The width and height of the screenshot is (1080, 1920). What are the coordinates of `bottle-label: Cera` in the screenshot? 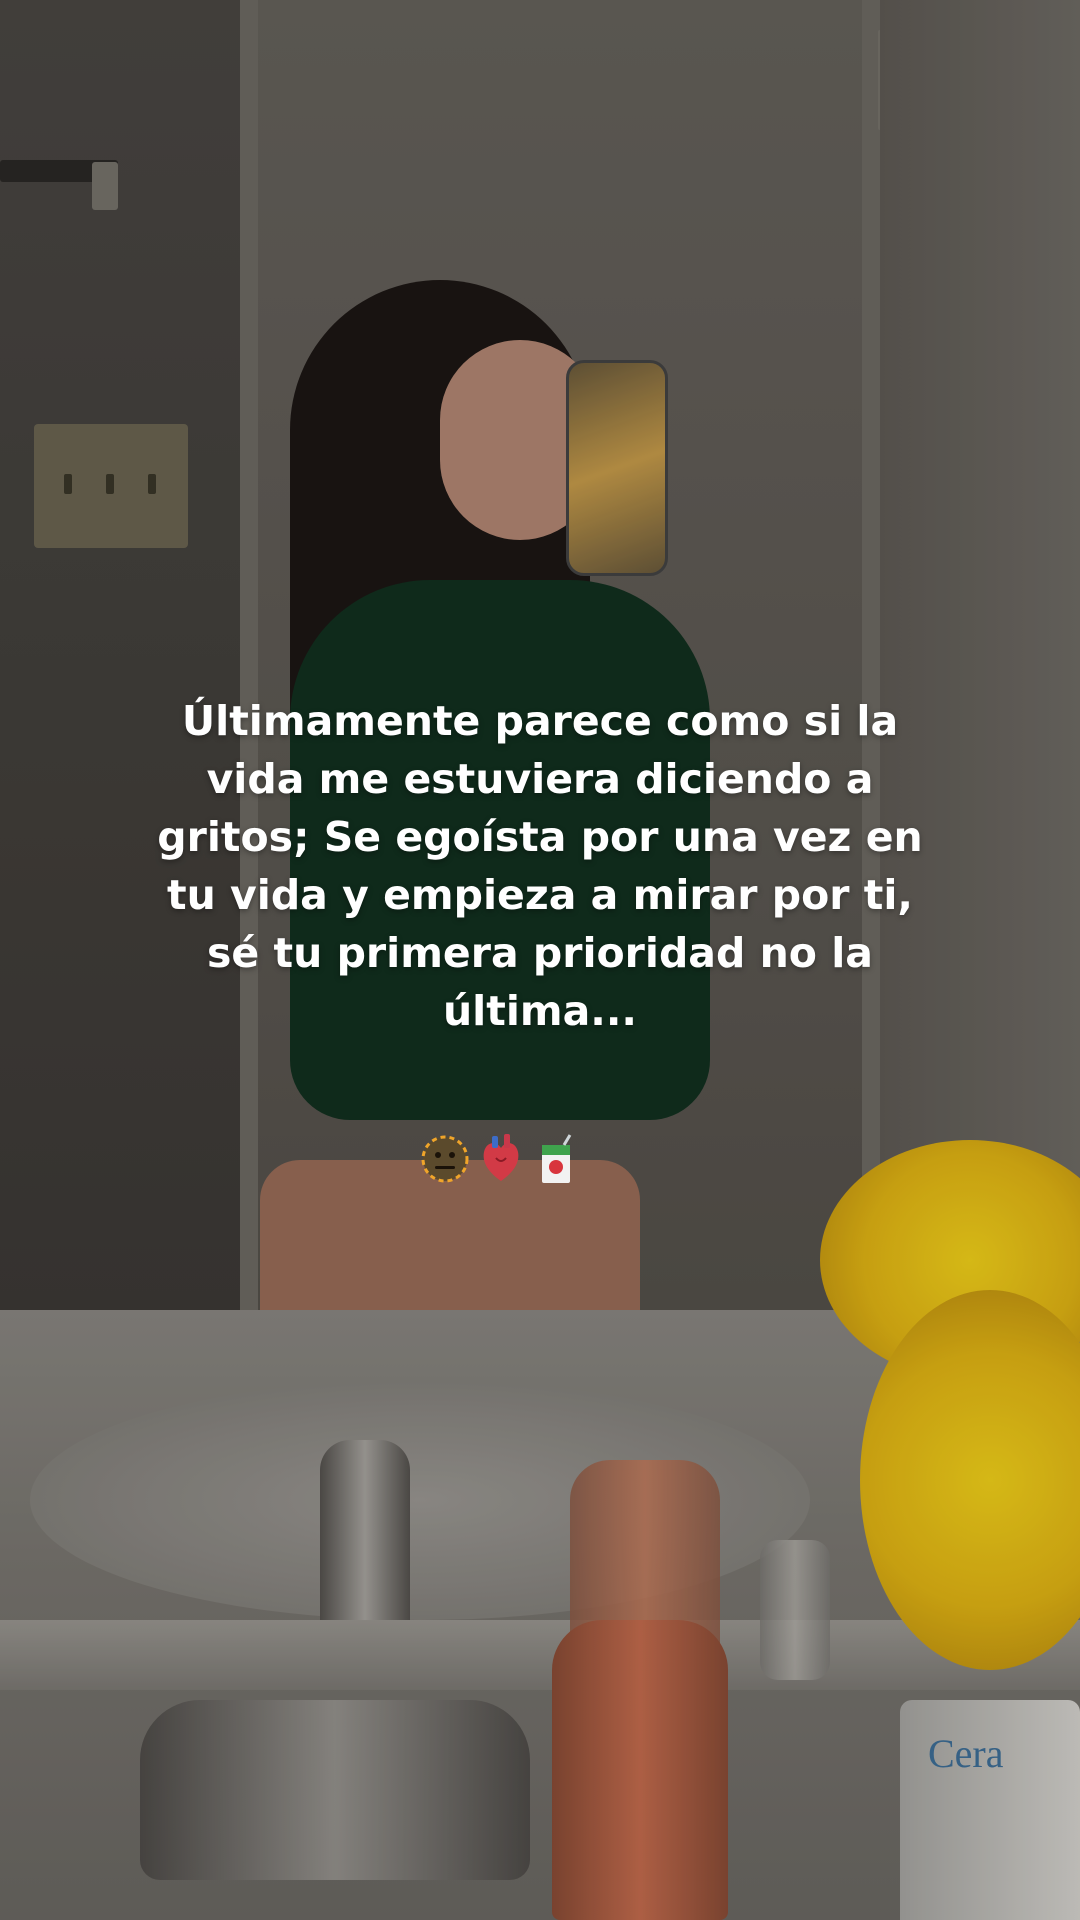 It's located at (966, 1753).